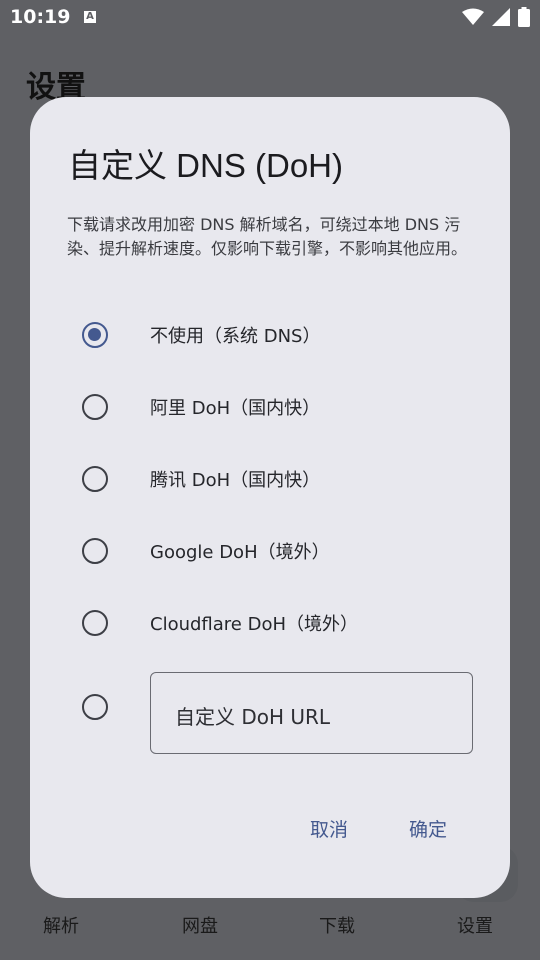 The width and height of the screenshot is (540, 960). Describe the element at coordinates (501, 17) in the screenshot. I see `signal-icon` at that location.